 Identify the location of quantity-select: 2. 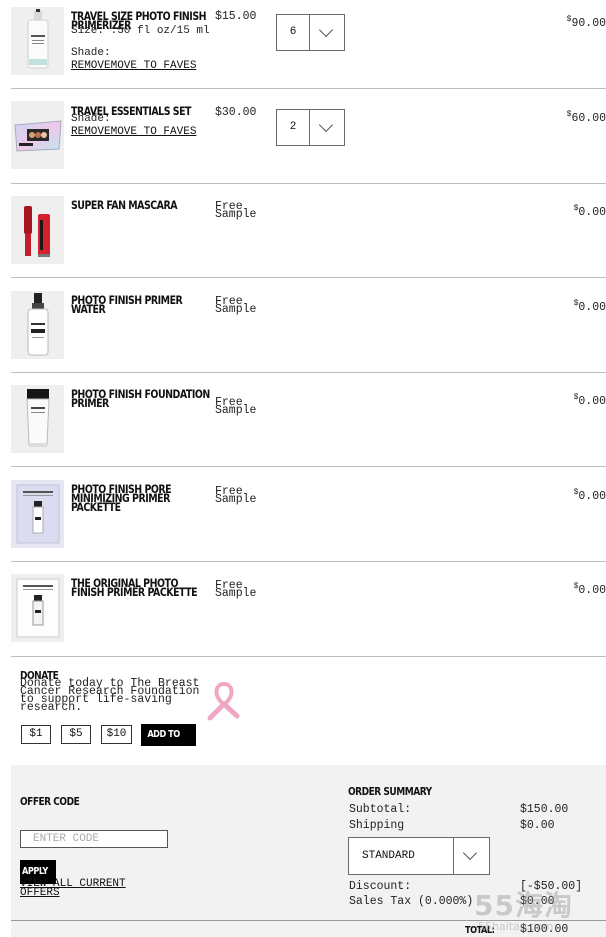
(310, 127).